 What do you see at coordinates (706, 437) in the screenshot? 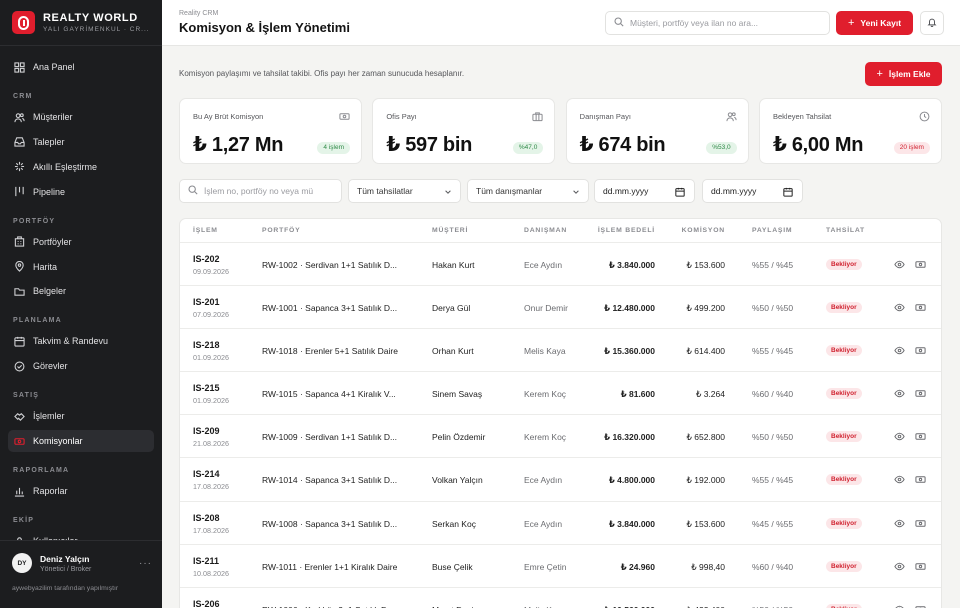
I see `commission-cell: ₺ 652.800` at bounding box center [706, 437].